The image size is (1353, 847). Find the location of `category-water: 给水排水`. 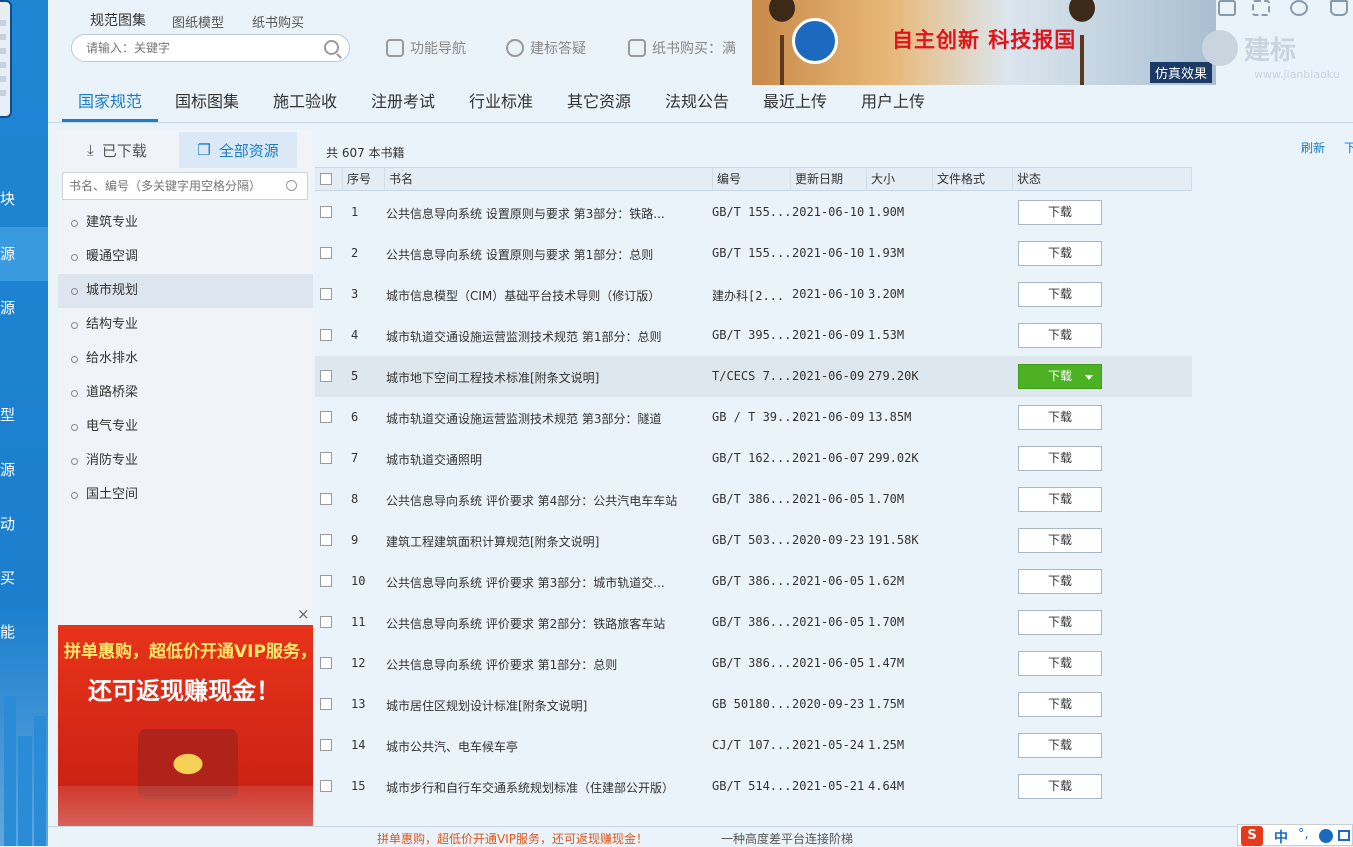

category-water: 给水排水 is located at coordinates (185, 359).